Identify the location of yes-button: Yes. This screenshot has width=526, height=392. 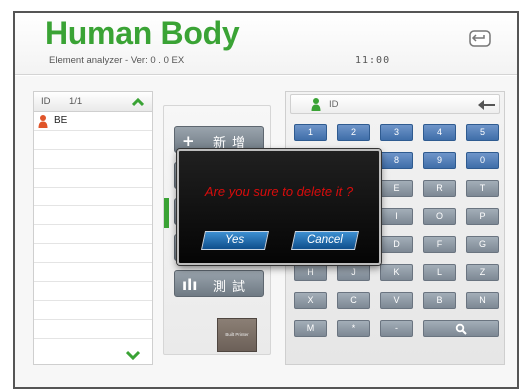
(235, 240).